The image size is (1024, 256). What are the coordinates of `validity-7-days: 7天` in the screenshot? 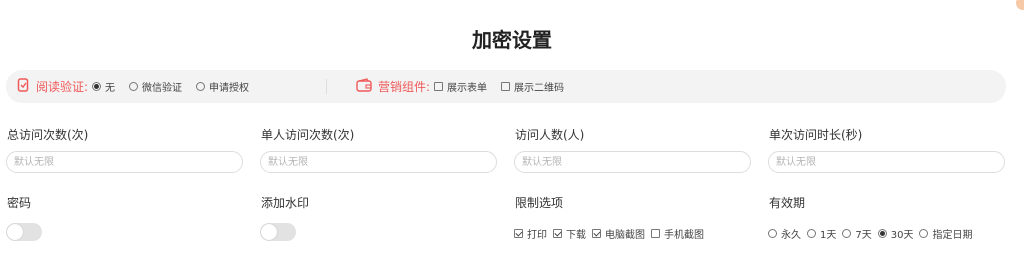 It's located at (857, 233).